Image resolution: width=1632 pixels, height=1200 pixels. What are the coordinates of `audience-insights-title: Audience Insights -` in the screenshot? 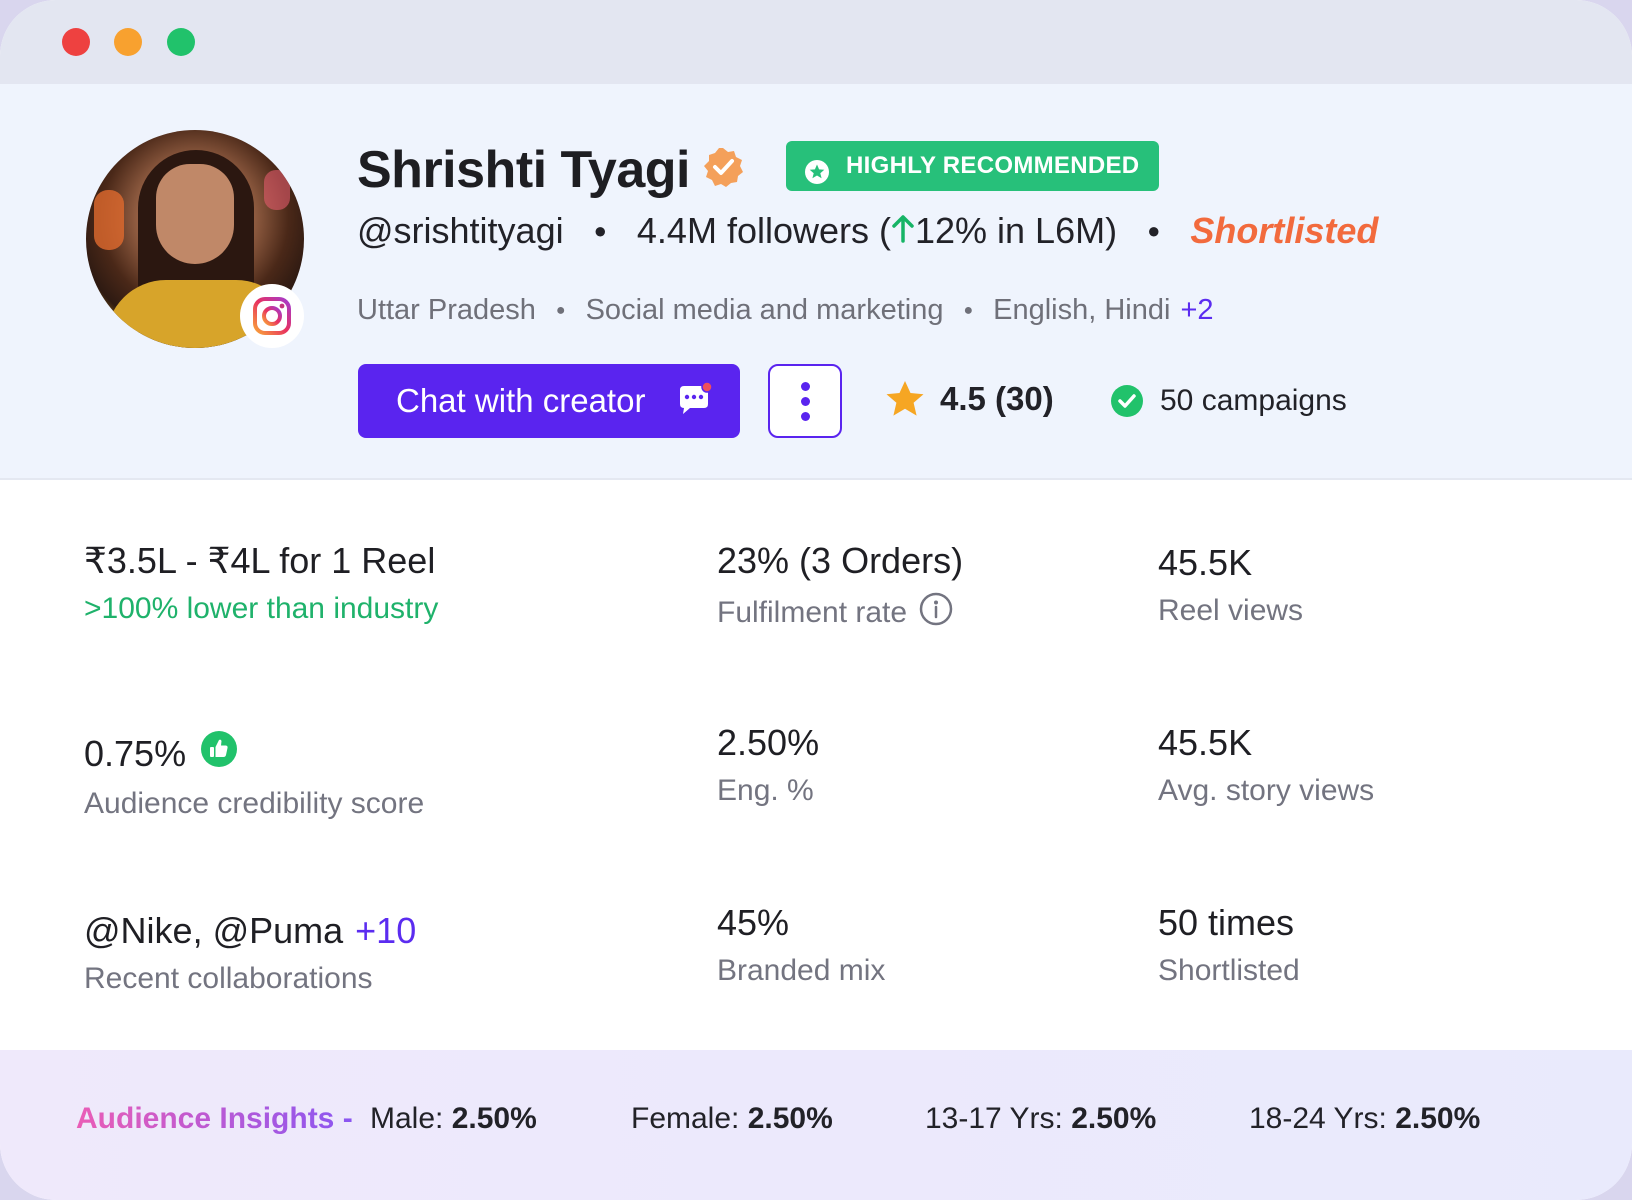 It's located at (214, 1118).